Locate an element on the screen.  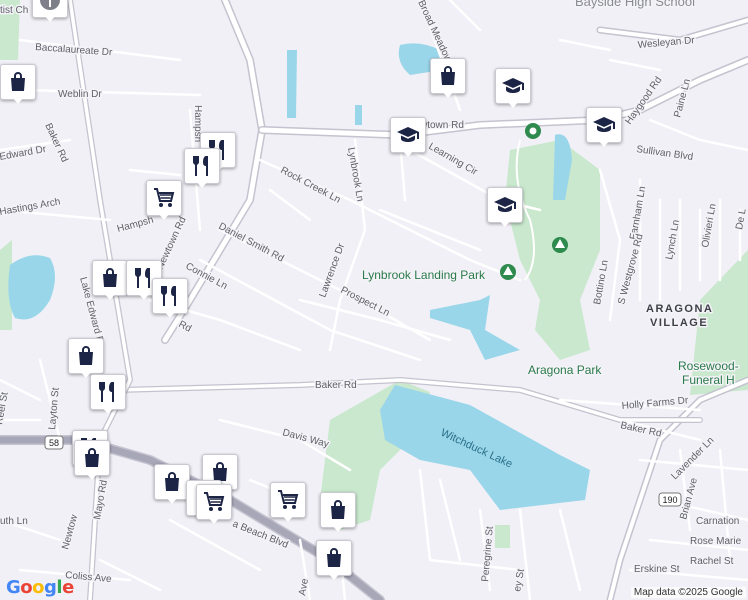
google-logo: Google is located at coordinates (40, 587).